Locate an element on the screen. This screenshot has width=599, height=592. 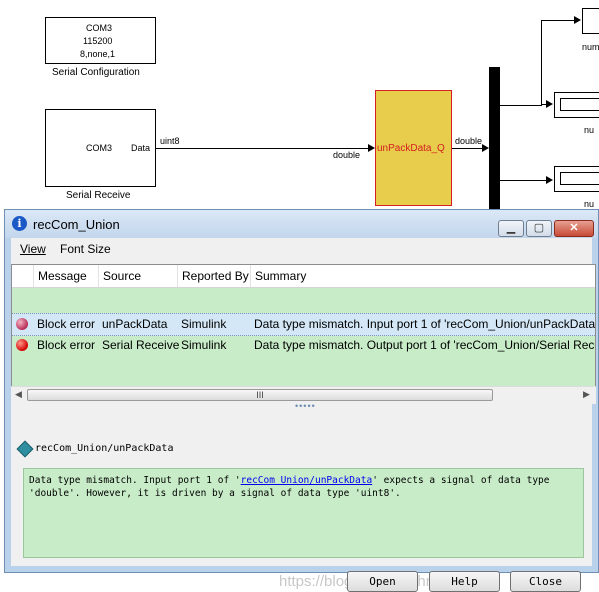
serial-configuration-caption: Serial Configuration is located at coordinates (96, 72).